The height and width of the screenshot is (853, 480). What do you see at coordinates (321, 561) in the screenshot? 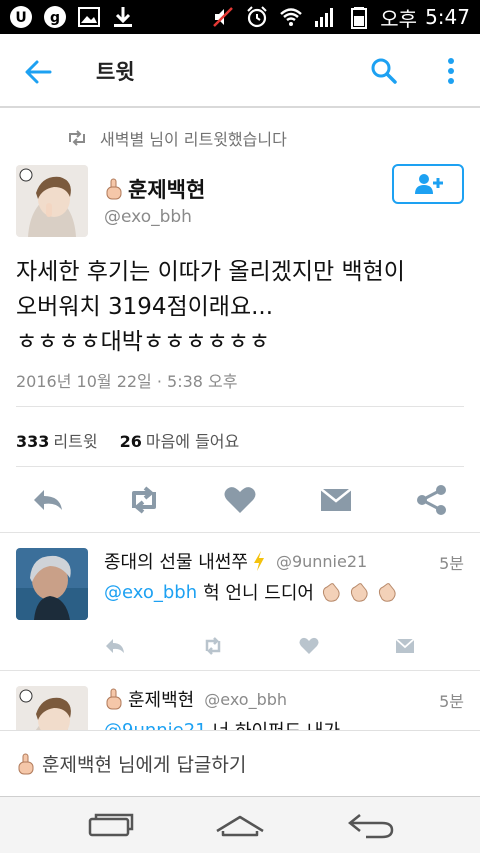
I see `reply-handle: @9unnie21` at bounding box center [321, 561].